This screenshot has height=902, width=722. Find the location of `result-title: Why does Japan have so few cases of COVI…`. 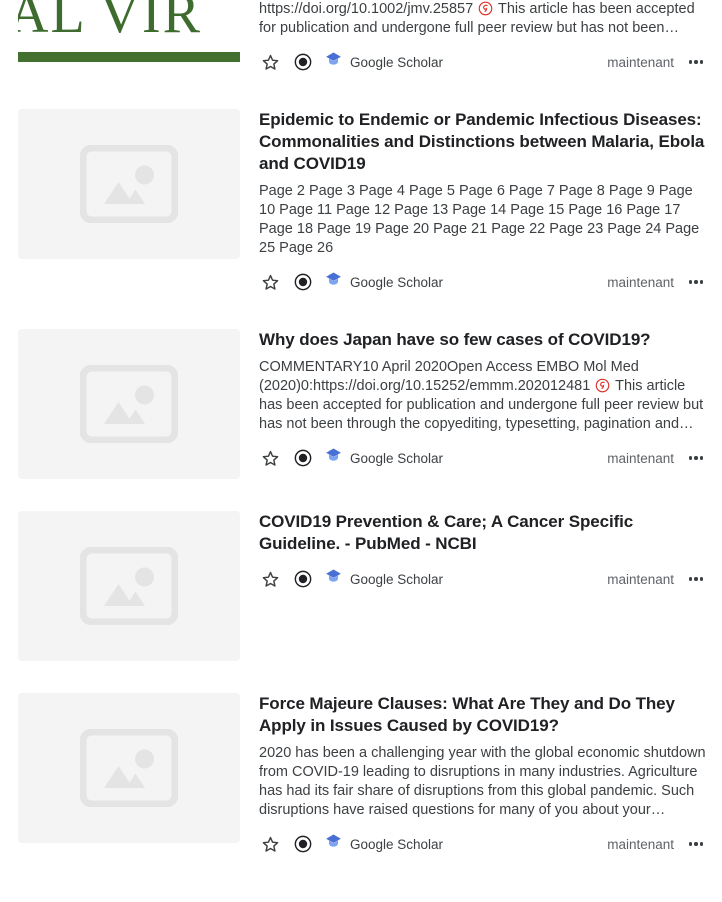

result-title: Why does Japan have so few cases of COVI… is located at coordinates (483, 340).